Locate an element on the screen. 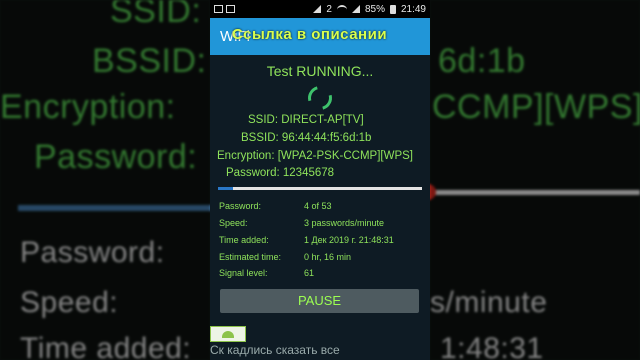 This screenshot has width=640, height=360. stat-value: 3 passwords/minute is located at coordinates (344, 223).